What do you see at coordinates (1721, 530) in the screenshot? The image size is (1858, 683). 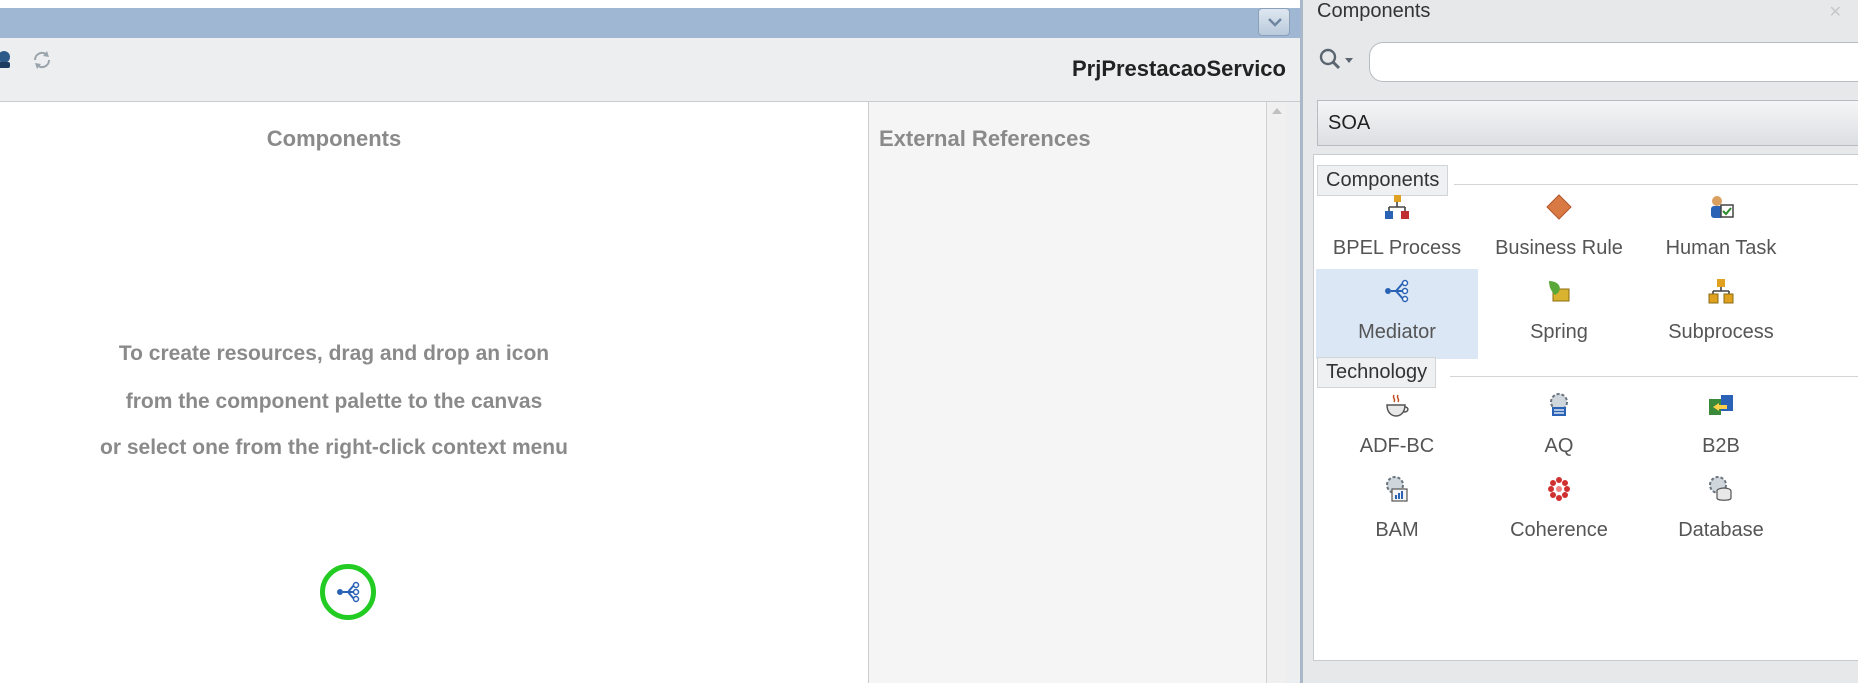 I see `palette-item-label: Database` at bounding box center [1721, 530].